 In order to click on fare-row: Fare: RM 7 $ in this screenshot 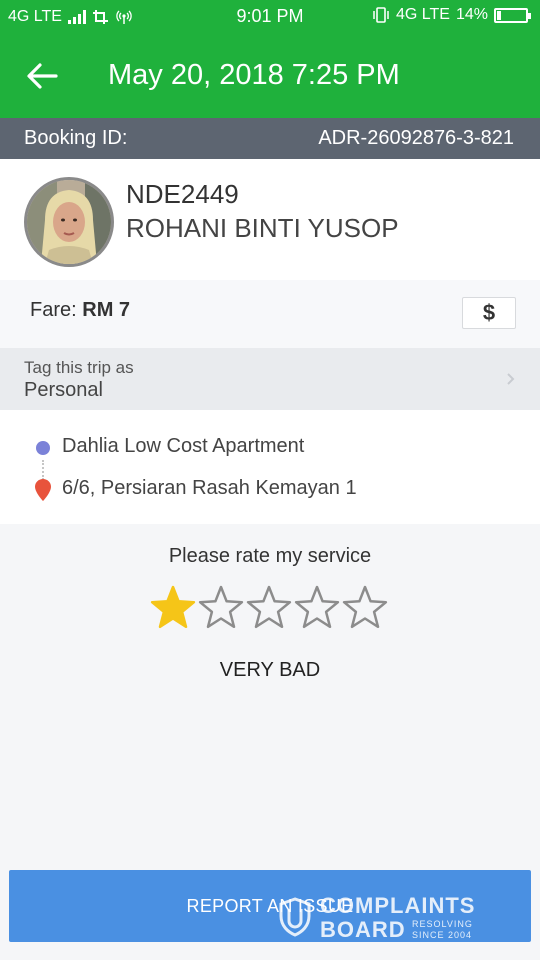, I will do `click(270, 314)`.